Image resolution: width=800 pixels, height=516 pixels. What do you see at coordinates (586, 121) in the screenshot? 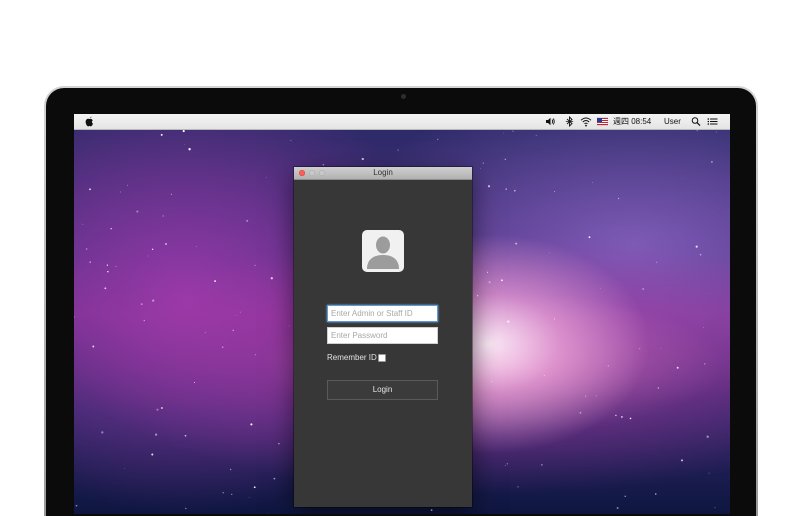
I see `wifi-icon` at bounding box center [586, 121].